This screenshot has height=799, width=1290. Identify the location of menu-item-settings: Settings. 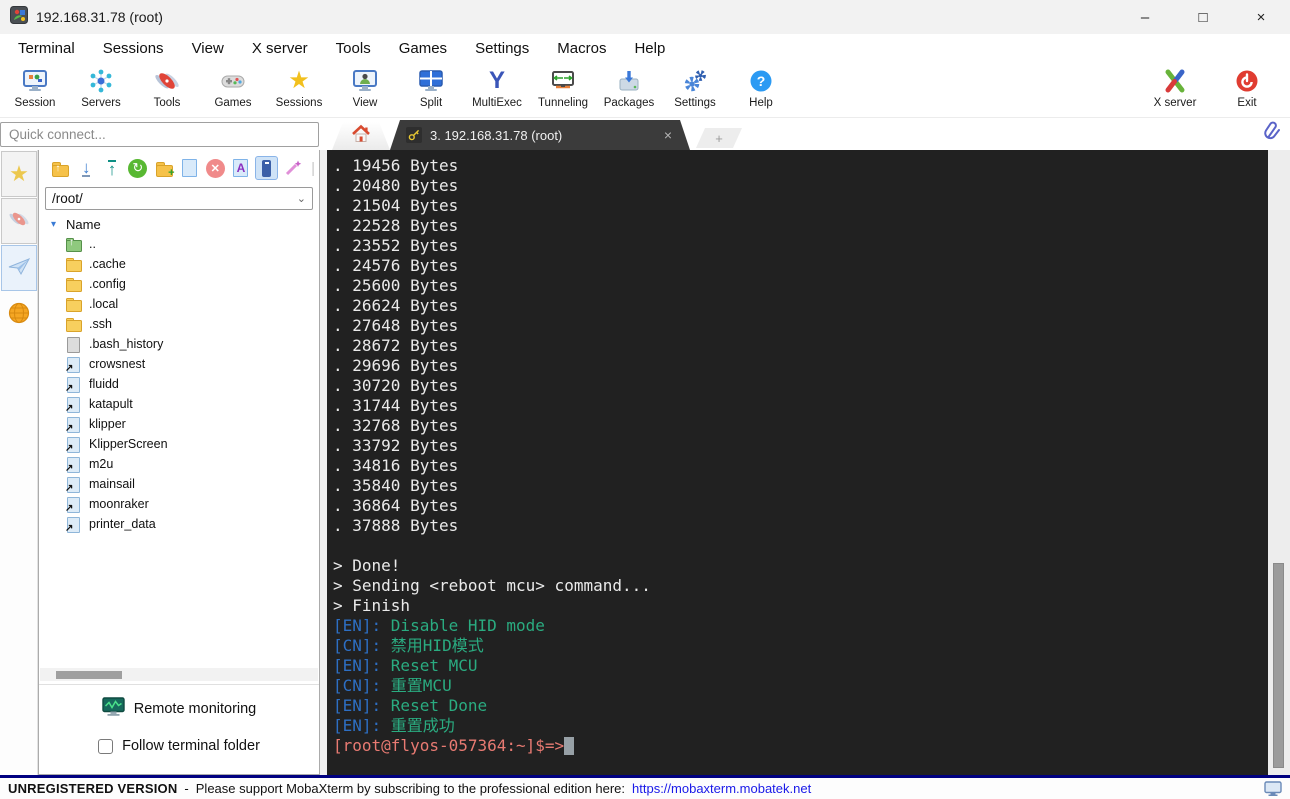
(502, 48).